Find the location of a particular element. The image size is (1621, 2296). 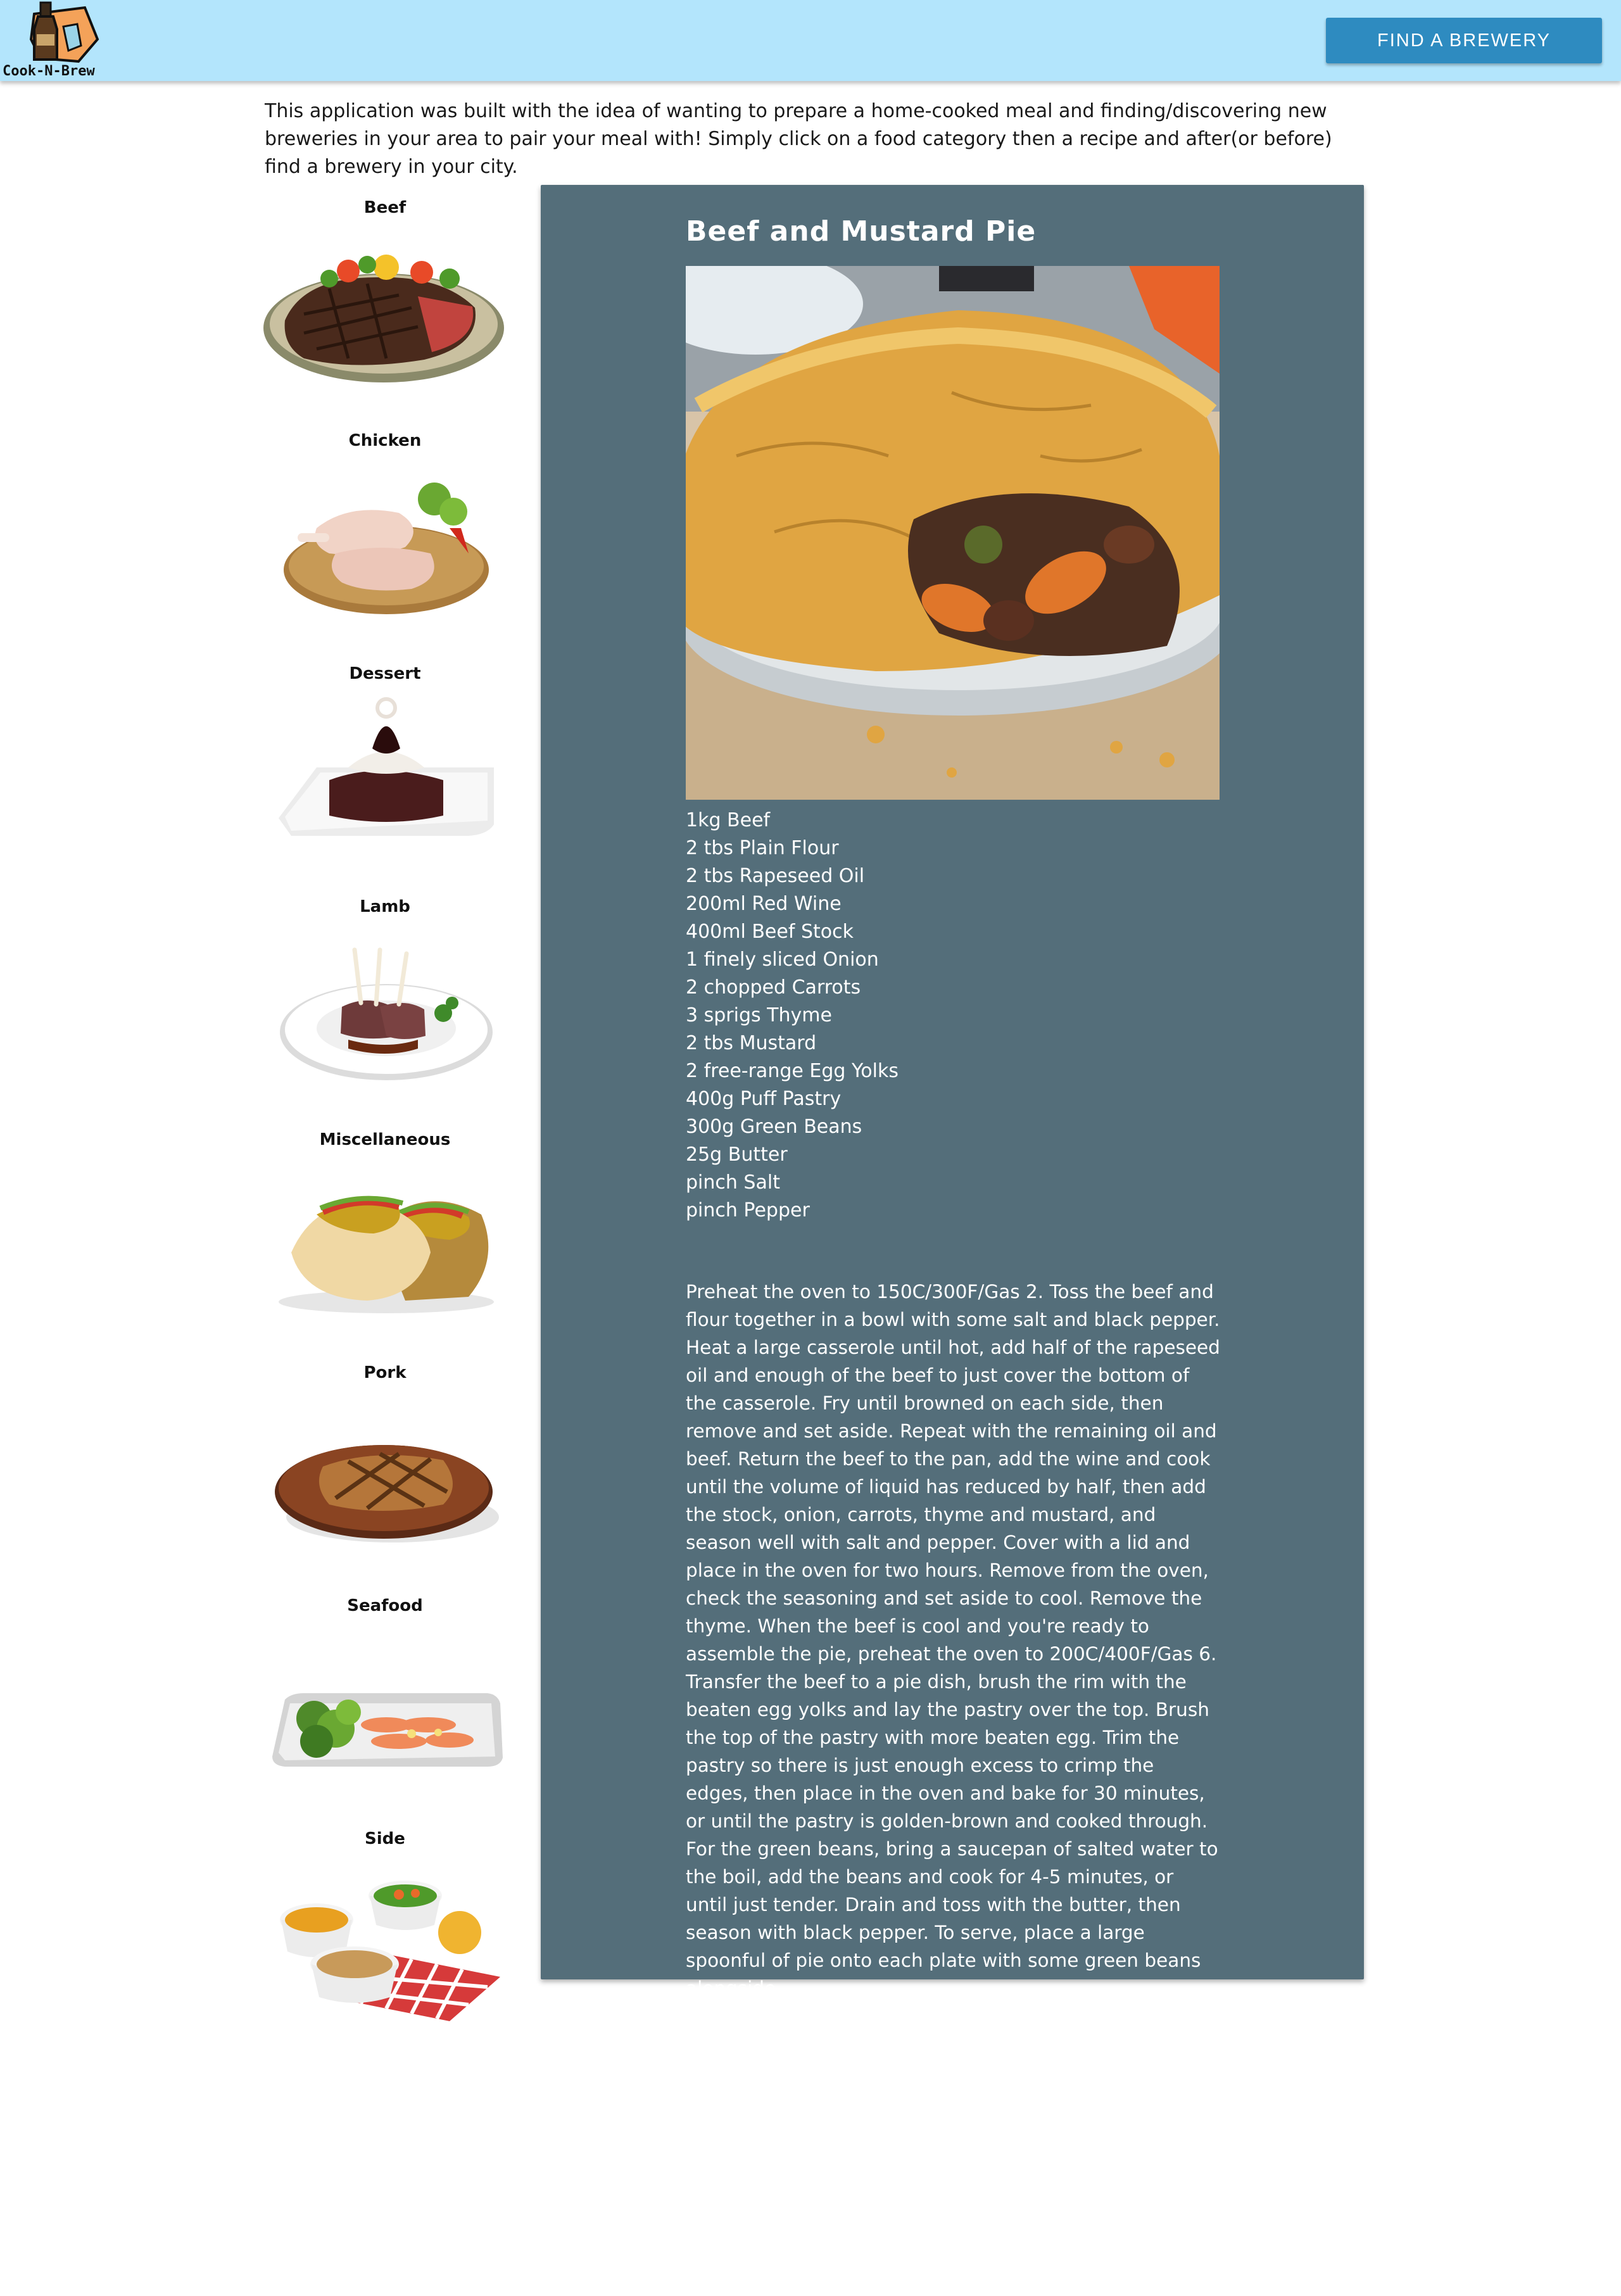

ingredient-item: 2 tbs Plain Flour is located at coordinates (762, 848).